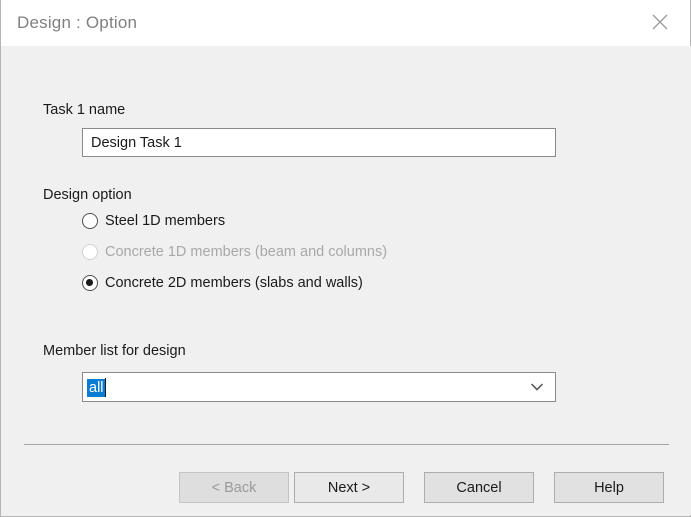  I want to click on member-list-value: all, so click(96, 388).